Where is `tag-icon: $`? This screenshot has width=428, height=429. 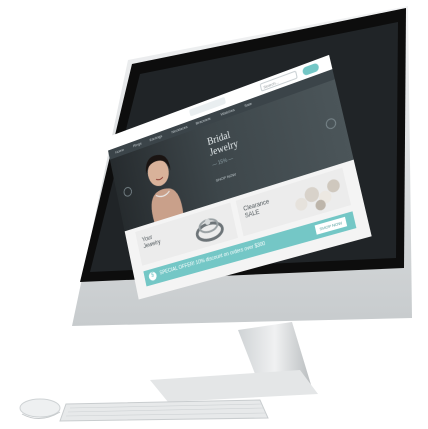 tag-icon: $ is located at coordinates (153, 276).